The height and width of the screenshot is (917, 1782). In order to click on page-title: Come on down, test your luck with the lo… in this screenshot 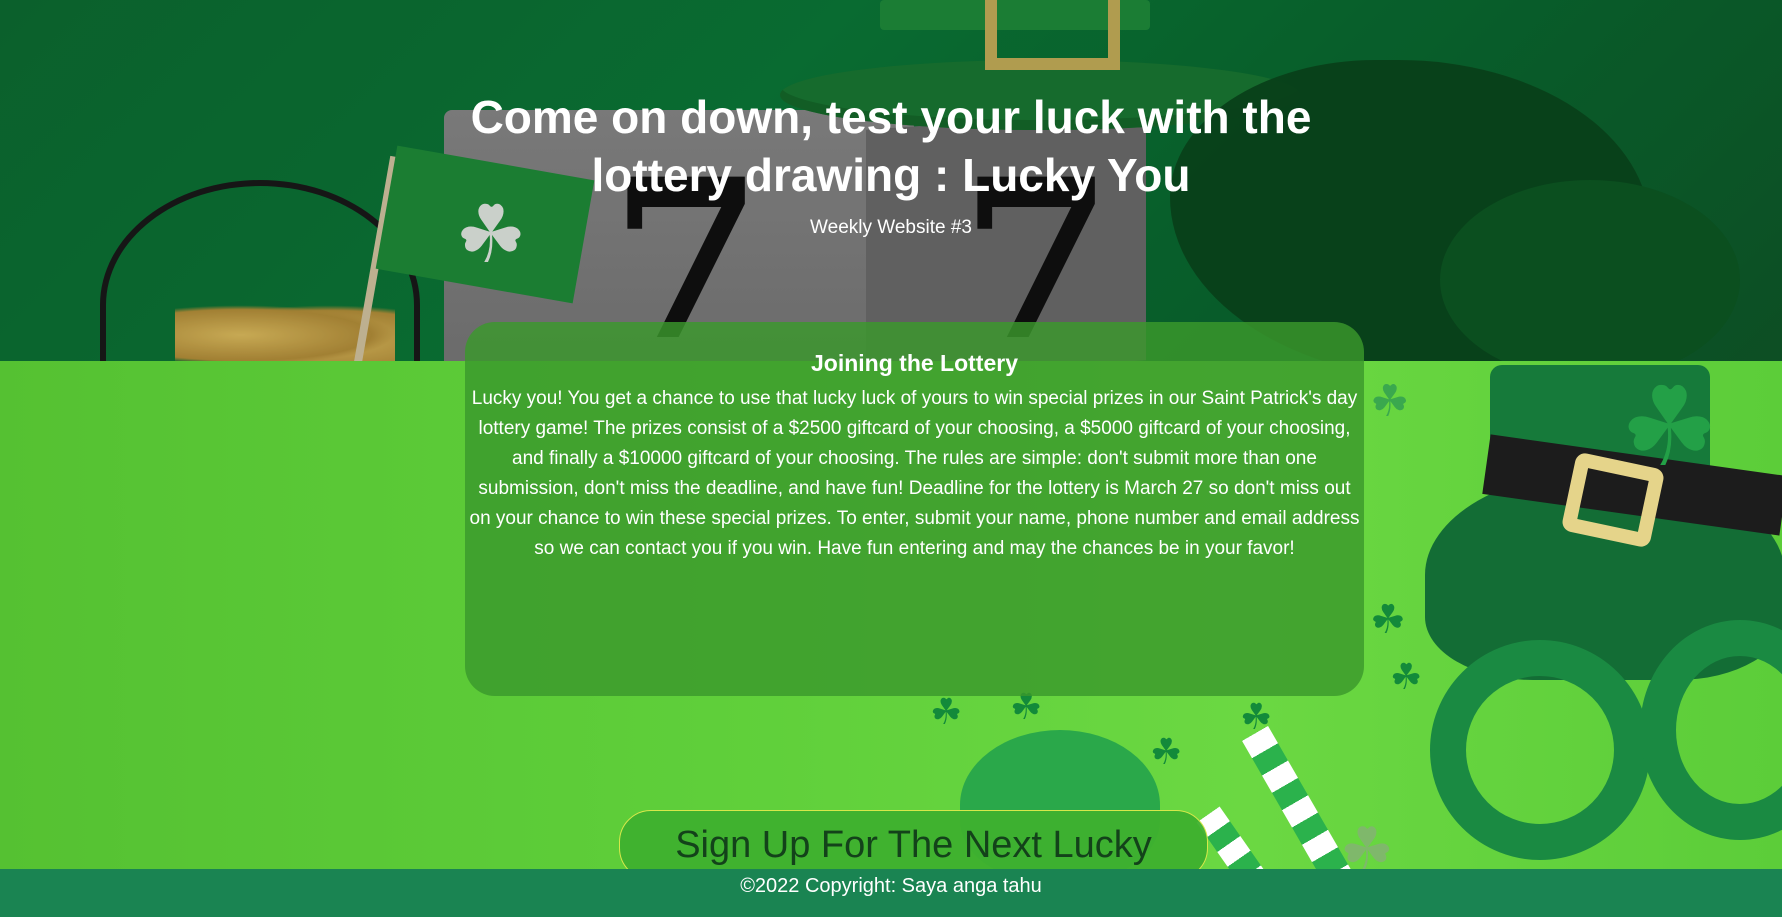, I will do `click(891, 146)`.